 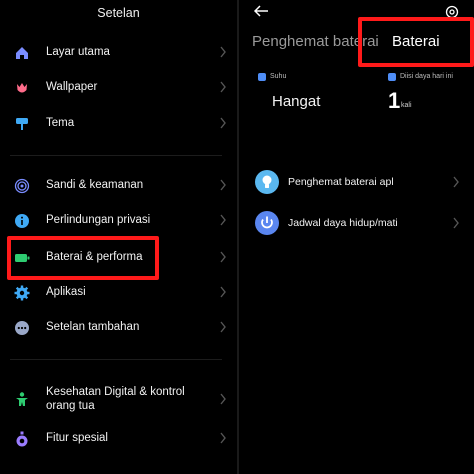 What do you see at coordinates (267, 182) in the screenshot?
I see `bulb-icon` at bounding box center [267, 182].